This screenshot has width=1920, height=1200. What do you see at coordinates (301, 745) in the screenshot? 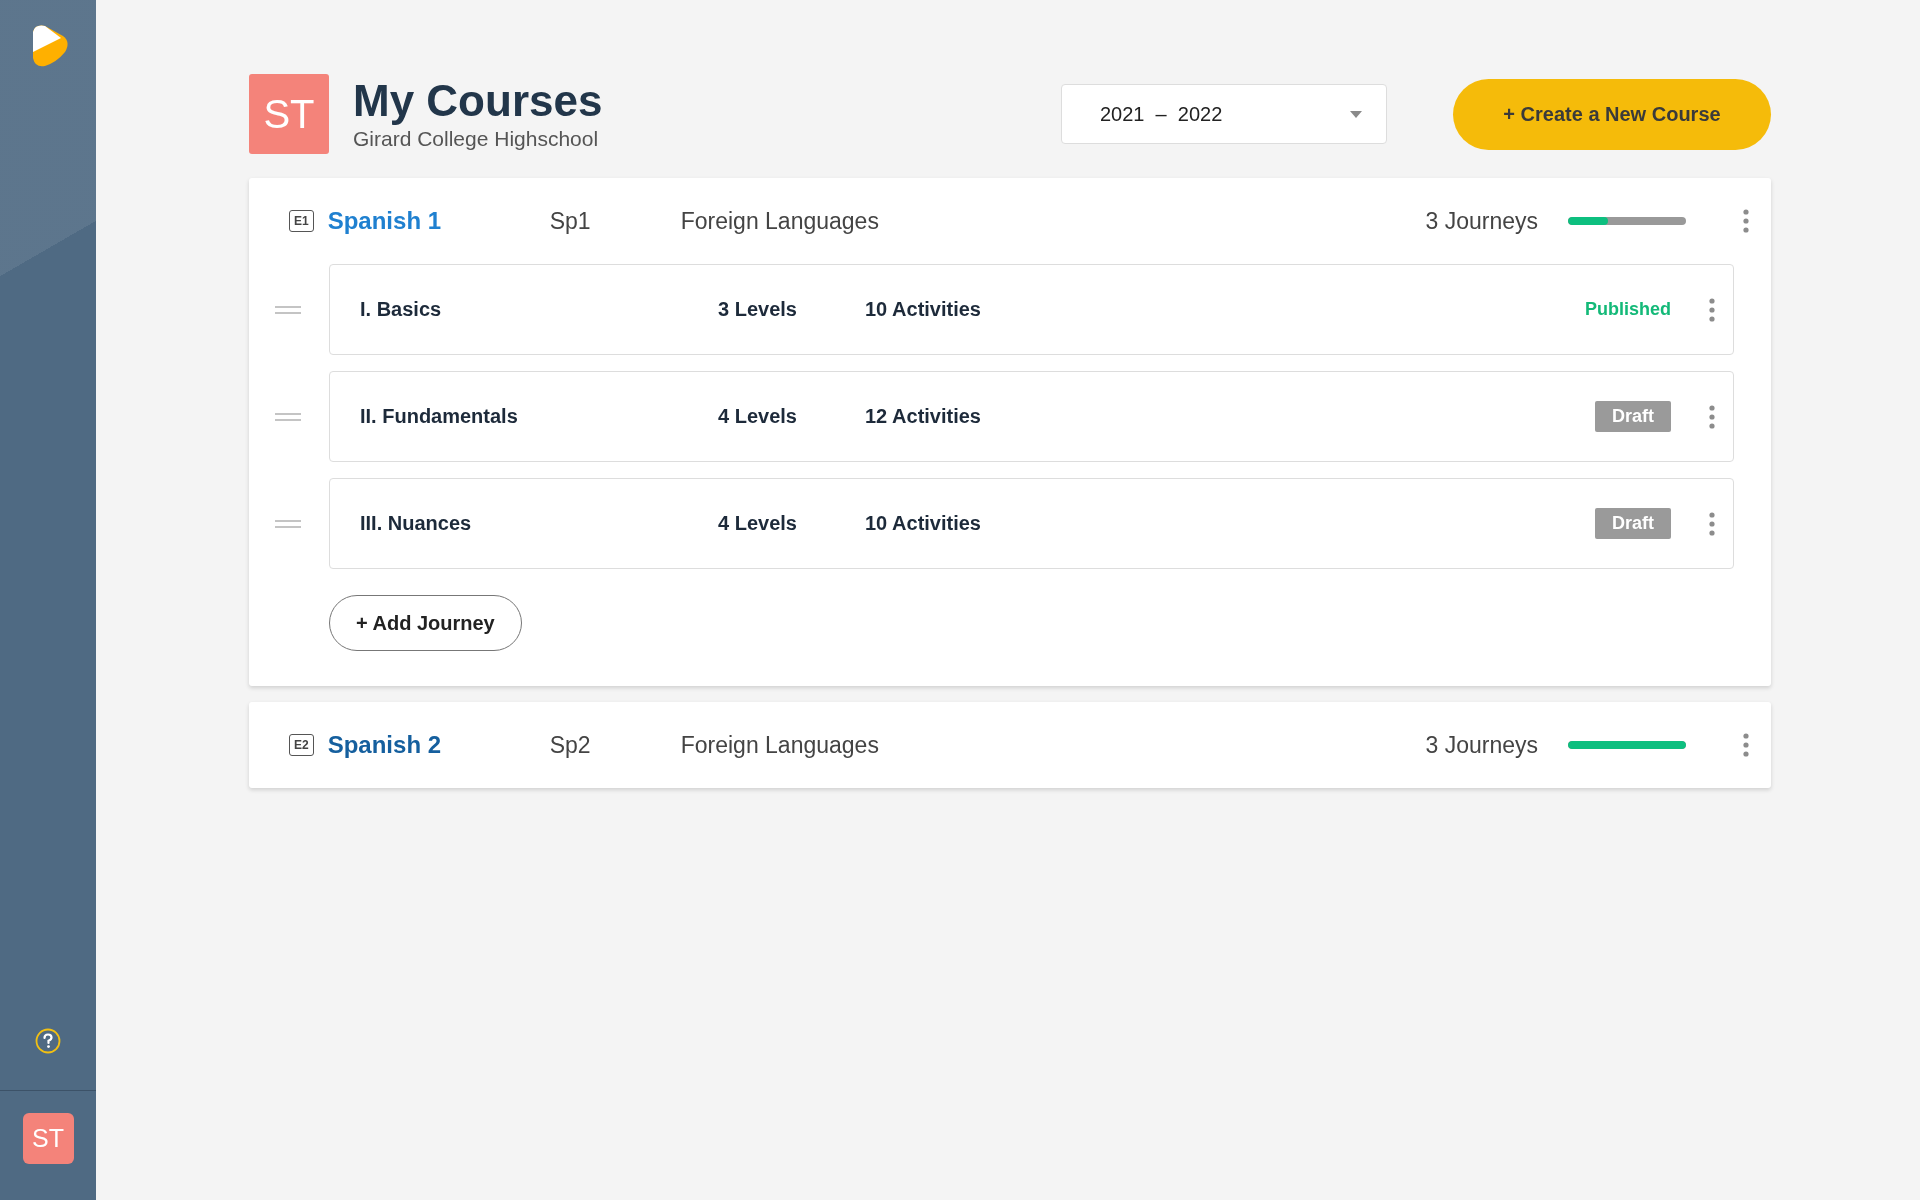
I see `course-code-badge: E2` at bounding box center [301, 745].